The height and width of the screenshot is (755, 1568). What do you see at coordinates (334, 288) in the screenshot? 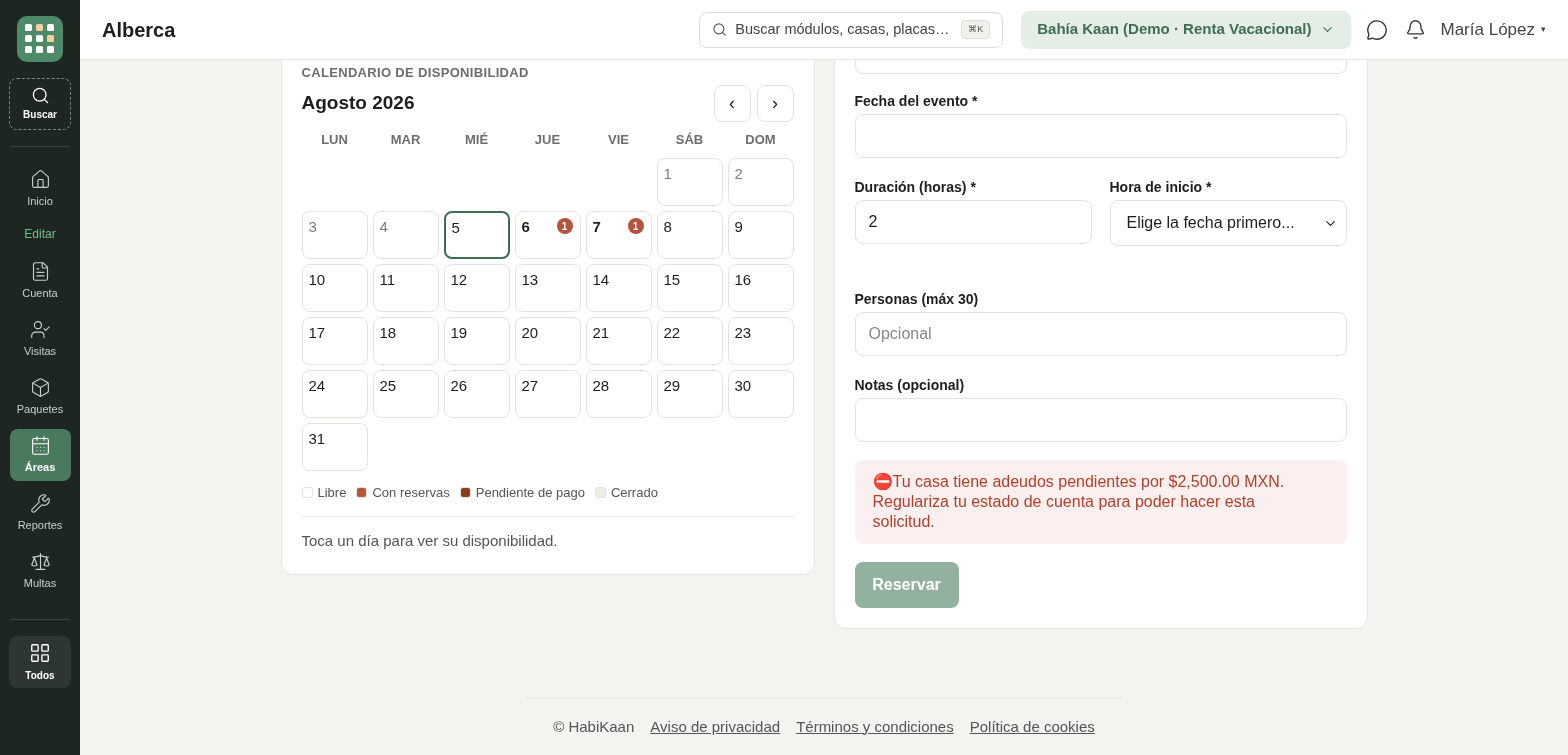
I see `day-cell: 10` at bounding box center [334, 288].